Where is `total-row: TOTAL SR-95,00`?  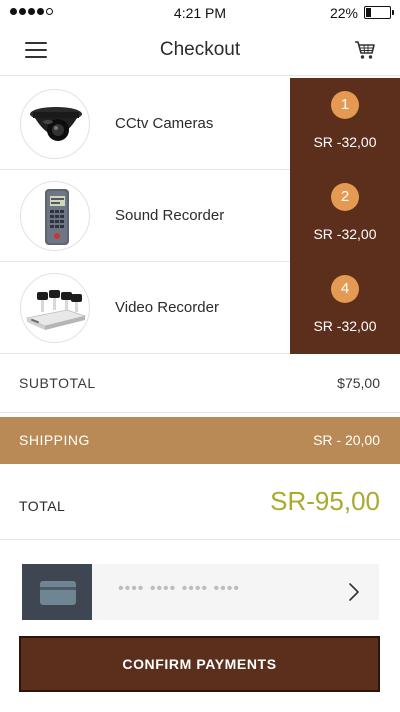 total-row: TOTAL SR-95,00 is located at coordinates (200, 505).